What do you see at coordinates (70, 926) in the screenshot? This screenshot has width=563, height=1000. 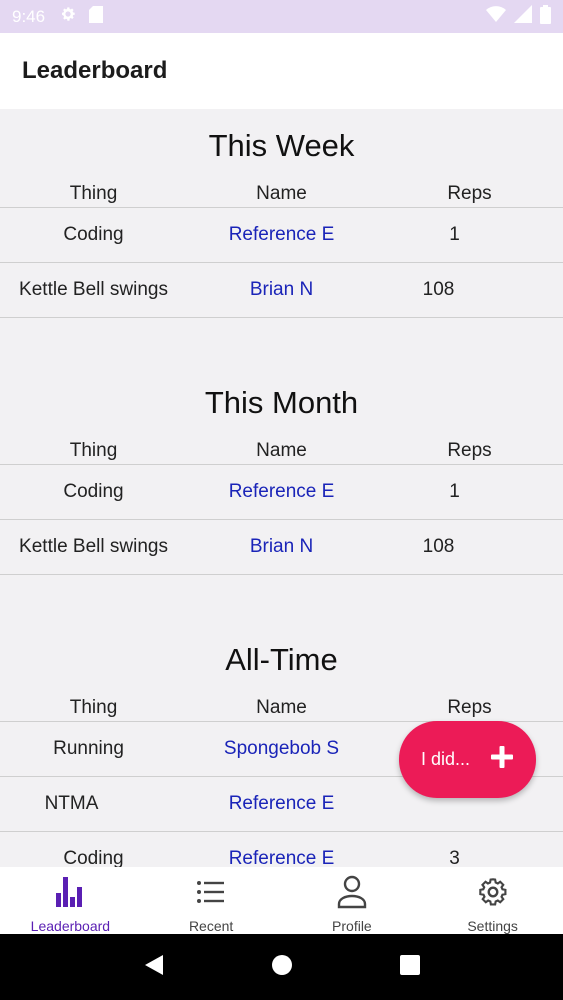 I see `nav-label: Leaderboard` at bounding box center [70, 926].